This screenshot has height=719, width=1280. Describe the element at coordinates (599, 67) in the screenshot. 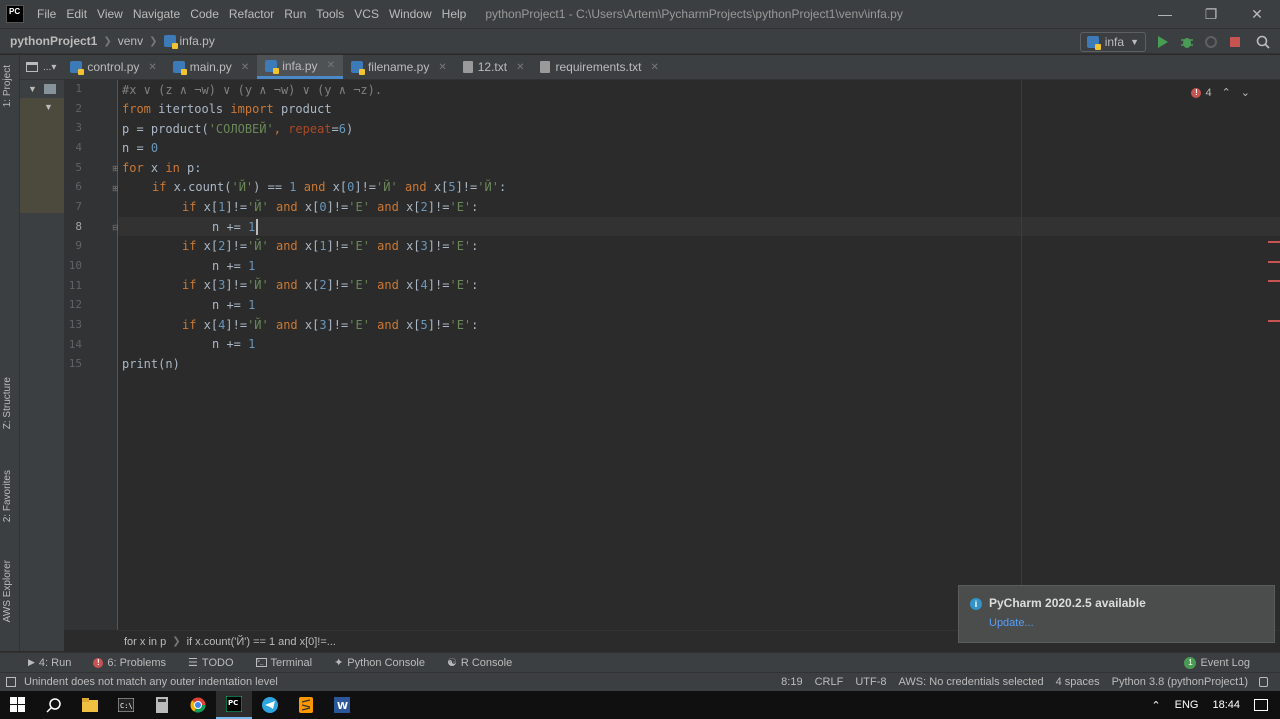

I see `tab-requirements-txt: requirements.txt ✕` at that location.